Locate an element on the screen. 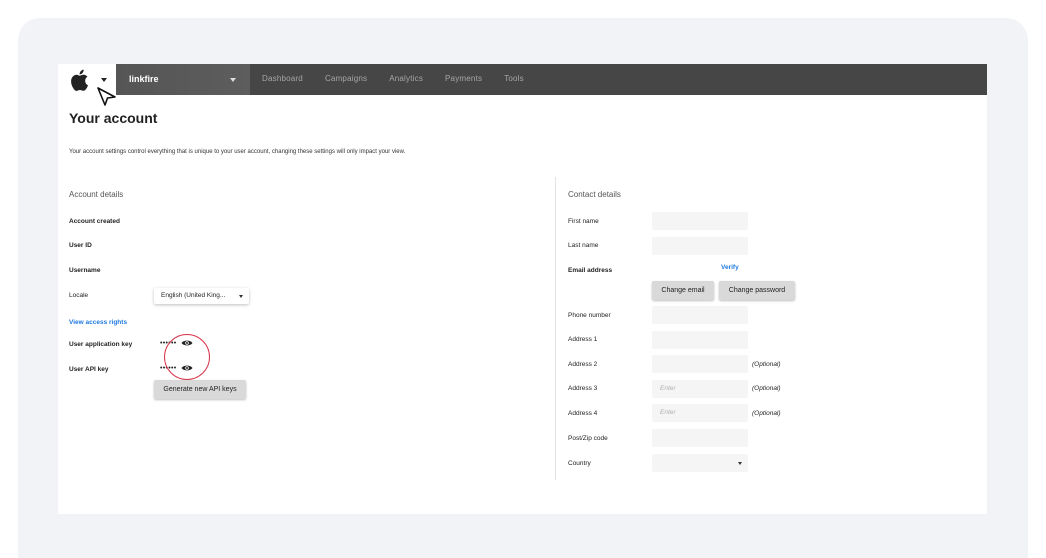  view-access-rights-link: View access rights is located at coordinates (98, 322).